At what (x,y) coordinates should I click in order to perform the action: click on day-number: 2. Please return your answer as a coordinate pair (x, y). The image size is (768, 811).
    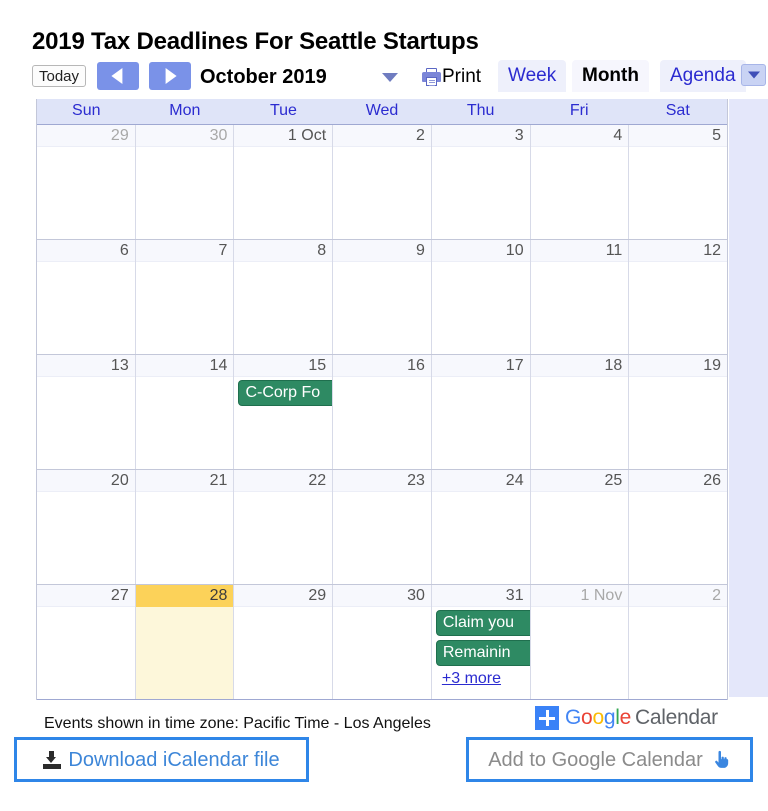
    Looking at the image, I should click on (678, 596).